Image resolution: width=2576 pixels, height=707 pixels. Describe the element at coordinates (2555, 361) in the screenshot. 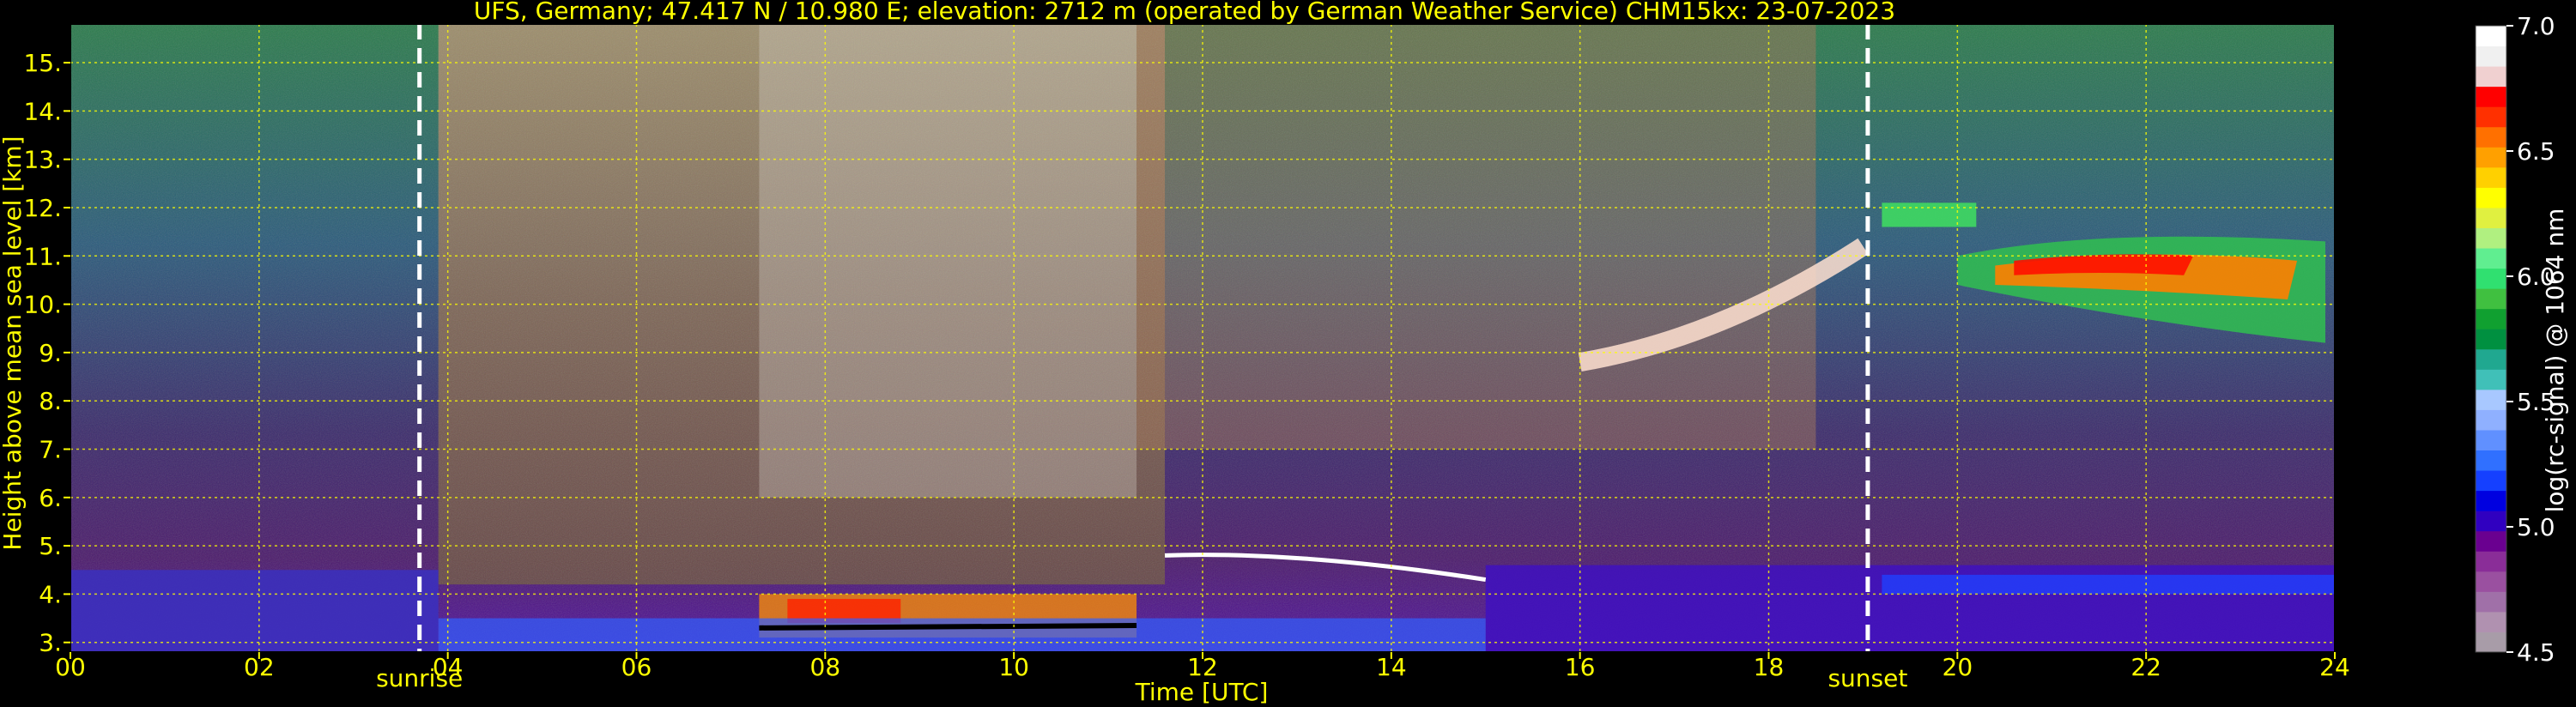

I see `colorbar-label: log(rc-signal) @ 1064 nm` at that location.